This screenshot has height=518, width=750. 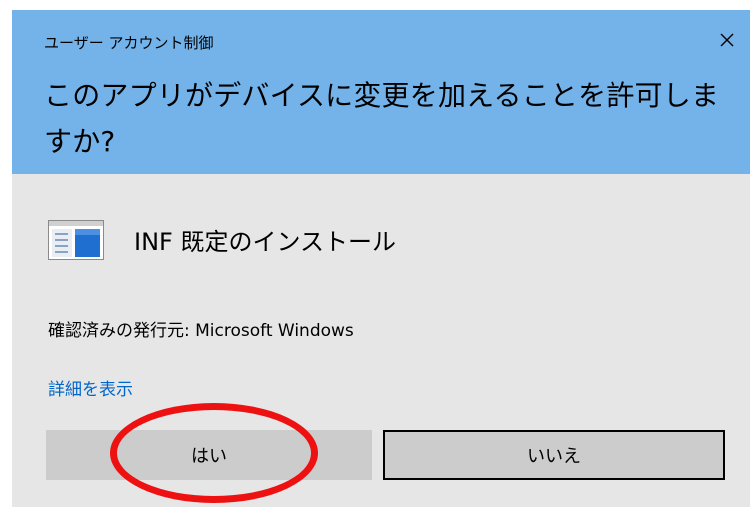 I want to click on no-button-label: いいえ, so click(x=554, y=456).